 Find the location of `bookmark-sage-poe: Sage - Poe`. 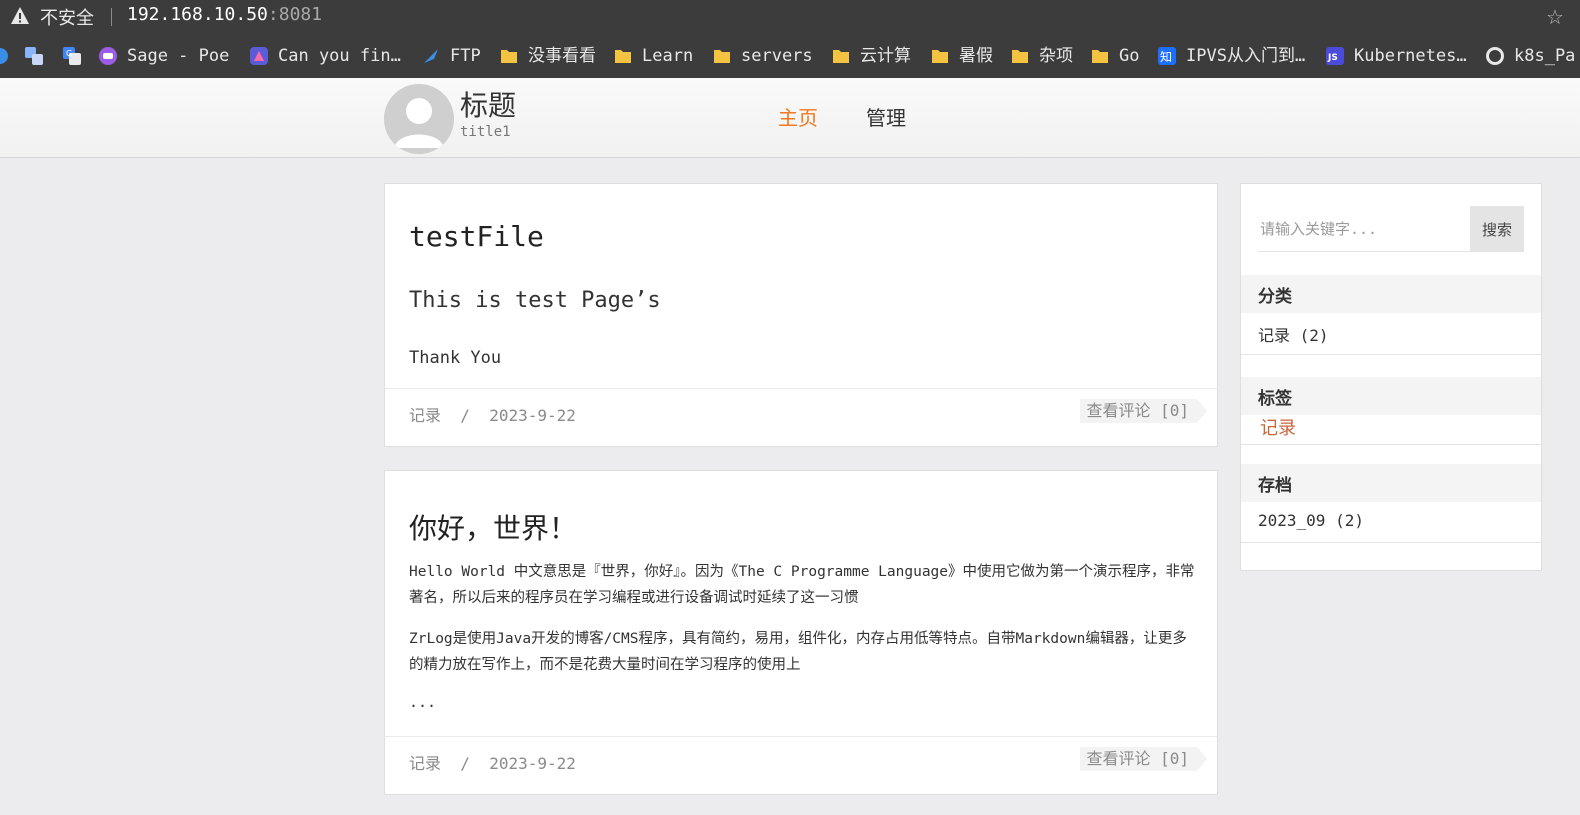

bookmark-sage-poe: Sage - Poe is located at coordinates (169, 56).